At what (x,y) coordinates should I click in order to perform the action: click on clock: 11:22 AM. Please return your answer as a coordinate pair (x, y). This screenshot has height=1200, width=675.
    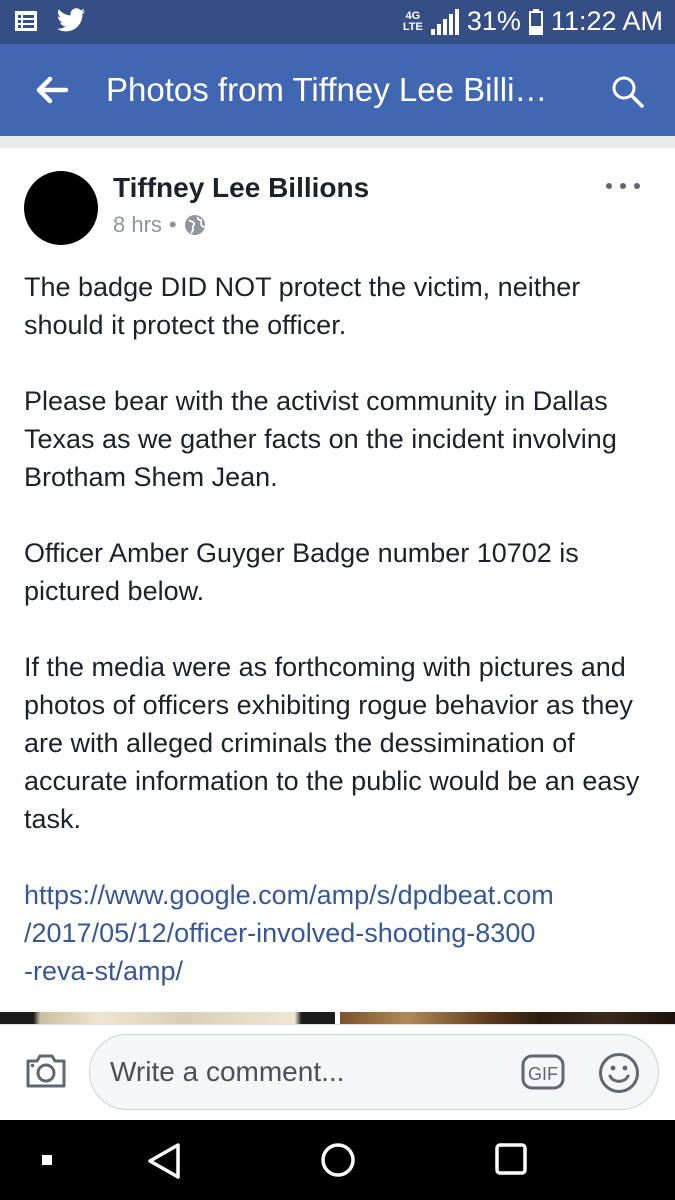
    Looking at the image, I should click on (606, 21).